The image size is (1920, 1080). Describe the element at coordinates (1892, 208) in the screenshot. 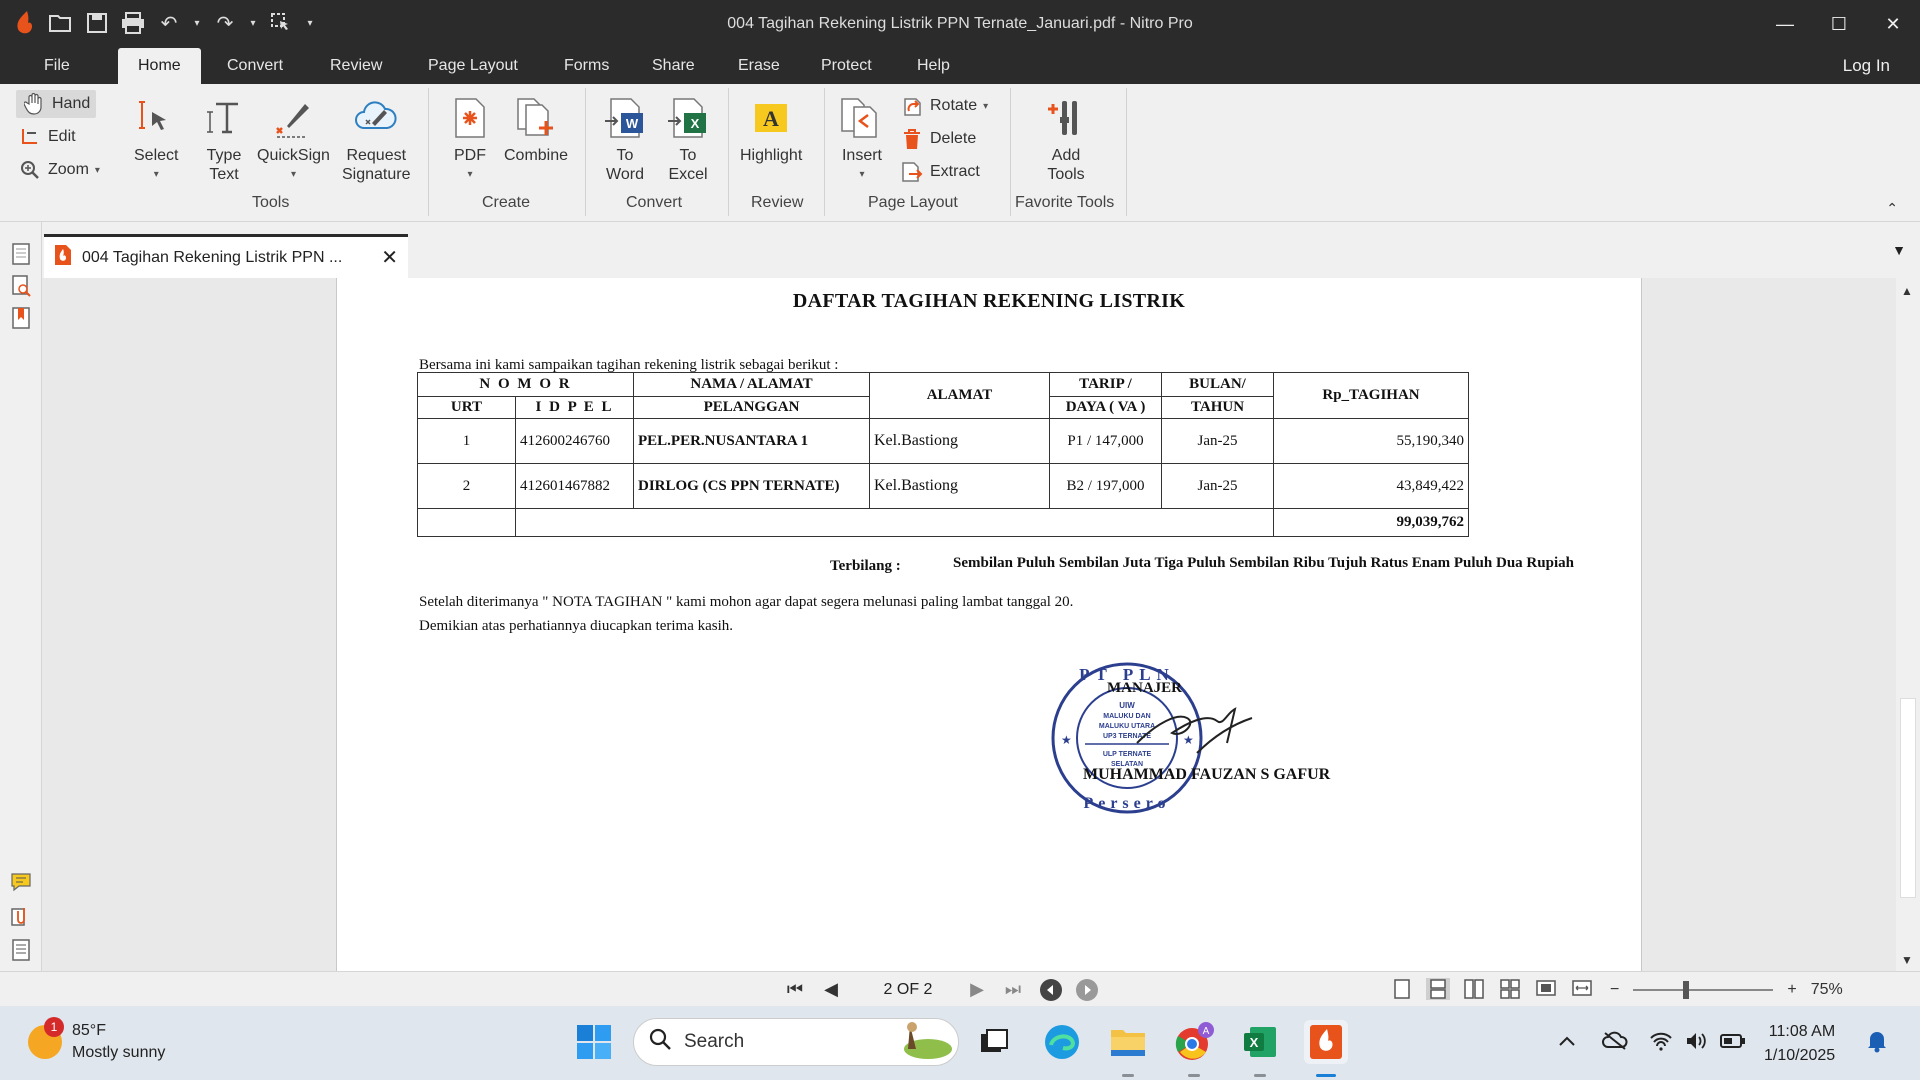

I see `collapse-ribbon-icon: ⌃` at that location.